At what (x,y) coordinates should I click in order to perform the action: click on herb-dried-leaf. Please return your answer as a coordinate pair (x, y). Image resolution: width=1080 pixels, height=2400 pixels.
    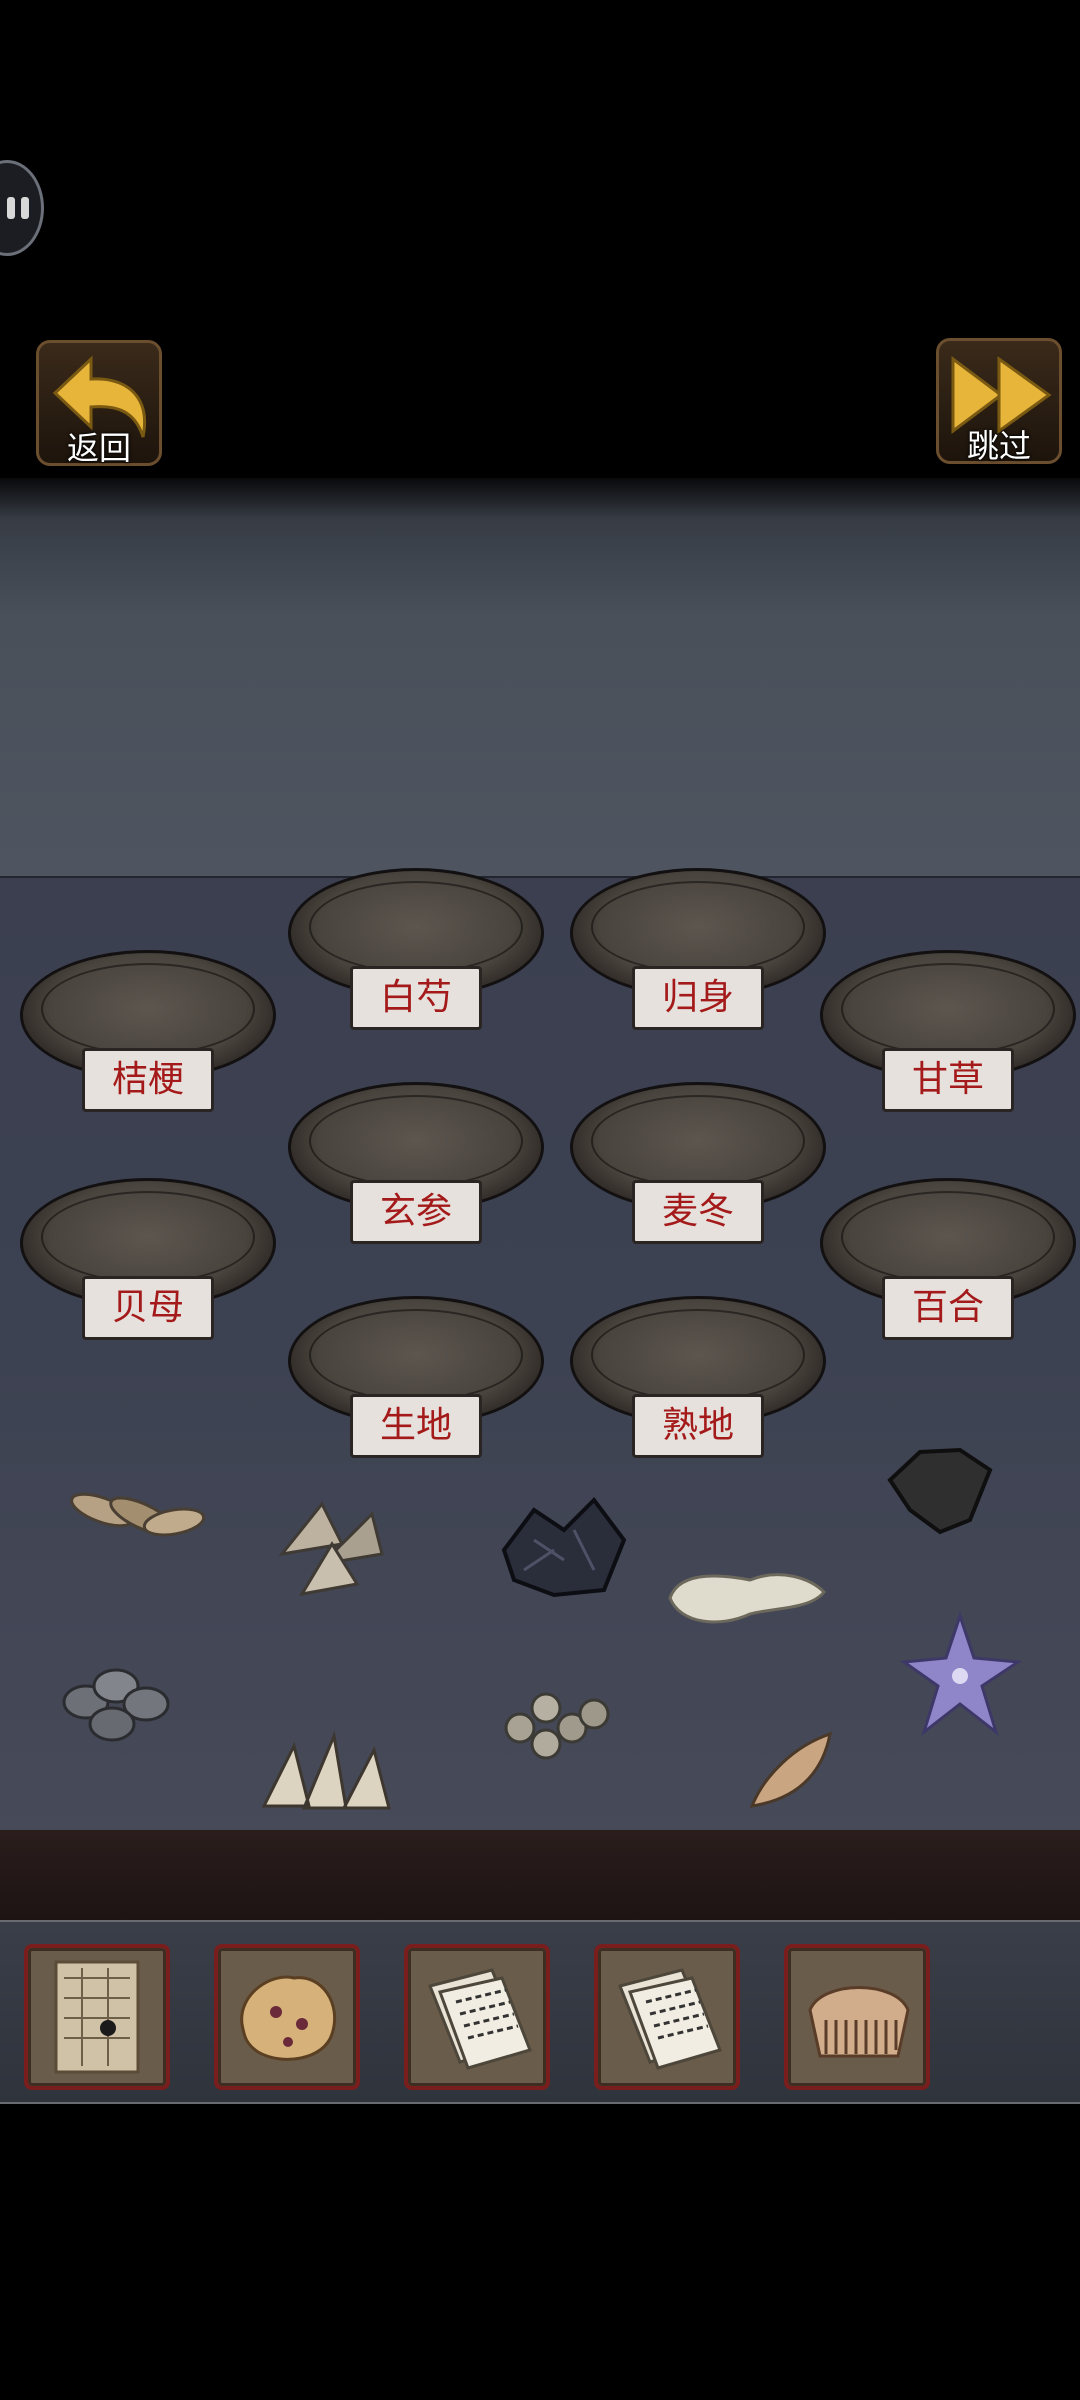
    Looking at the image, I should click on (940, 1489).